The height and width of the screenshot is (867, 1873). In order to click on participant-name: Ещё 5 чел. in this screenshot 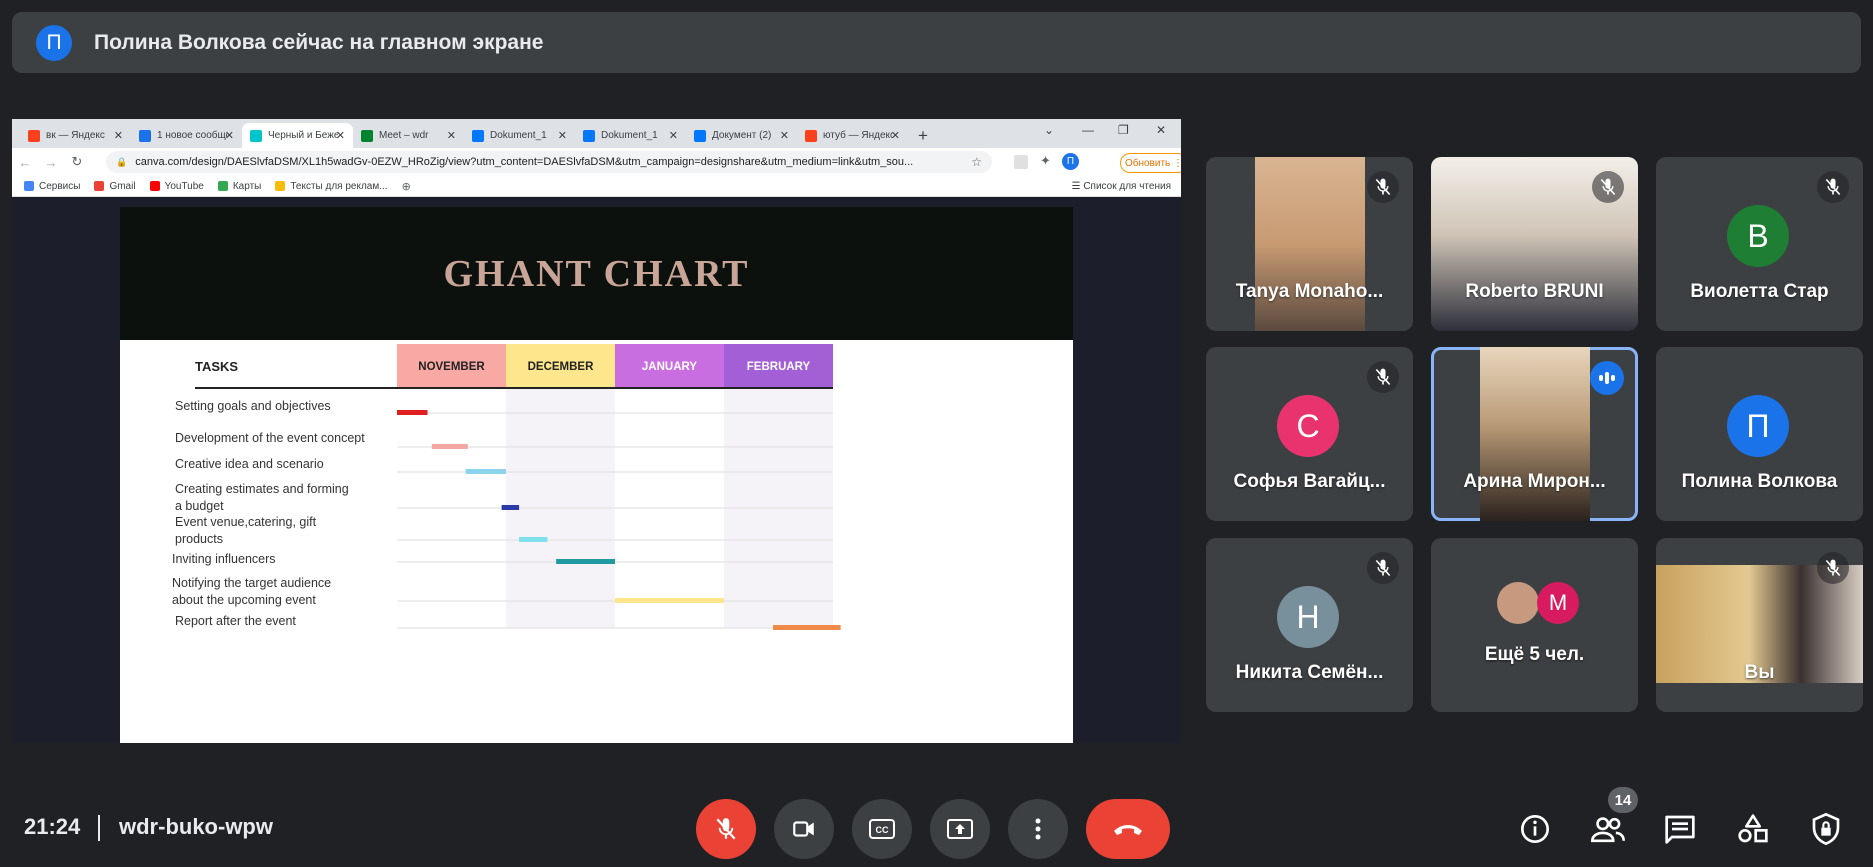, I will do `click(1534, 654)`.